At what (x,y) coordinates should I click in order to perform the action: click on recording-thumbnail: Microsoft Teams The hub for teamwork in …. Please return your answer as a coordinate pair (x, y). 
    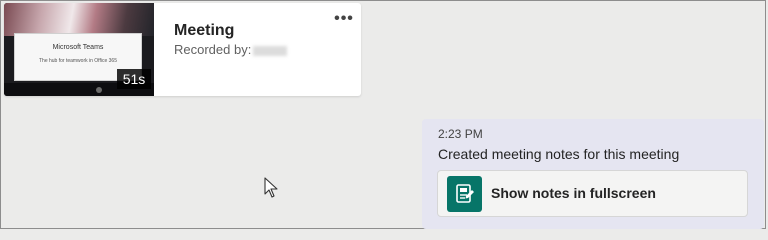
    Looking at the image, I should click on (79, 49).